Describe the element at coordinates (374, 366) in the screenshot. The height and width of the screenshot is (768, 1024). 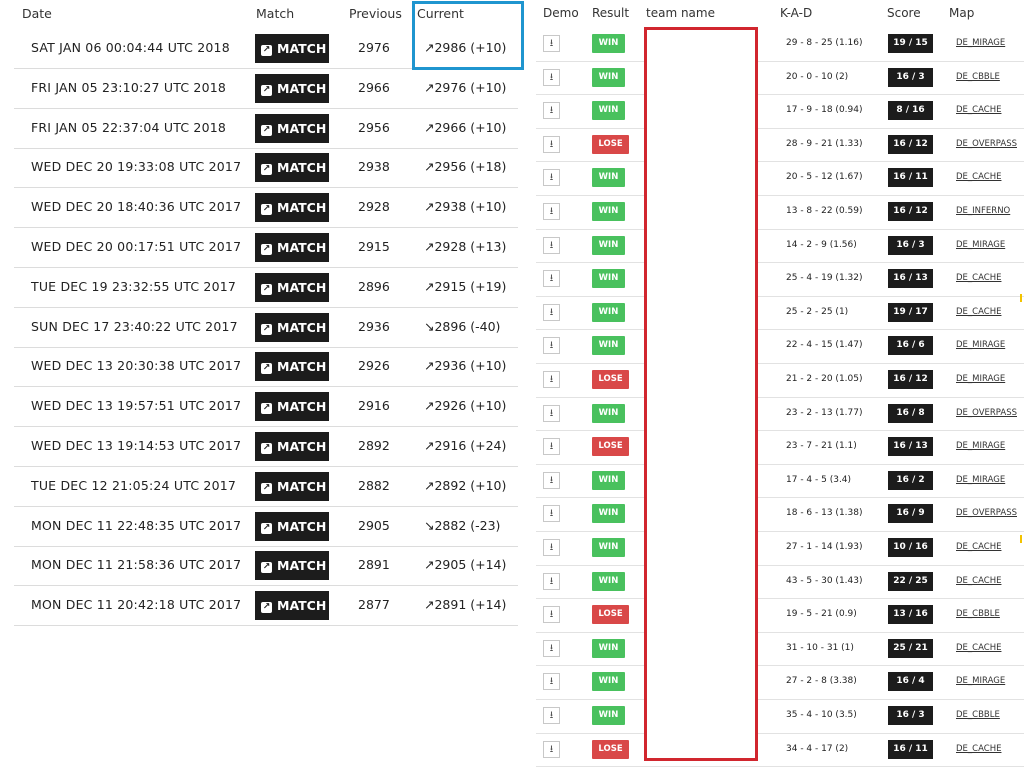
I see `previous-rank: 2926` at that location.